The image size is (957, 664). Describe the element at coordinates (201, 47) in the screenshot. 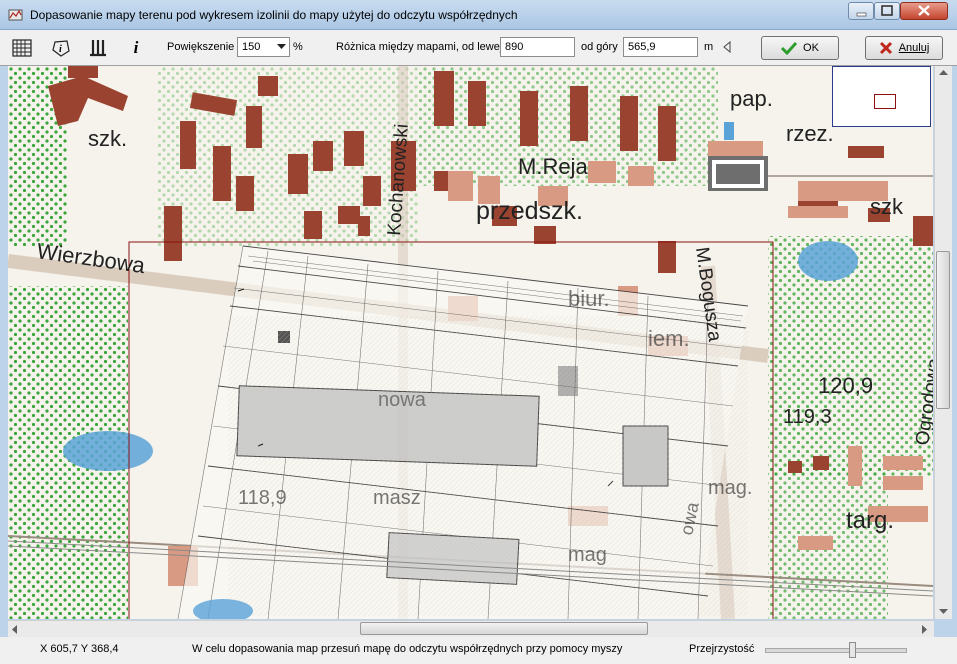

I see `zoom-label: Powiększenie` at that location.